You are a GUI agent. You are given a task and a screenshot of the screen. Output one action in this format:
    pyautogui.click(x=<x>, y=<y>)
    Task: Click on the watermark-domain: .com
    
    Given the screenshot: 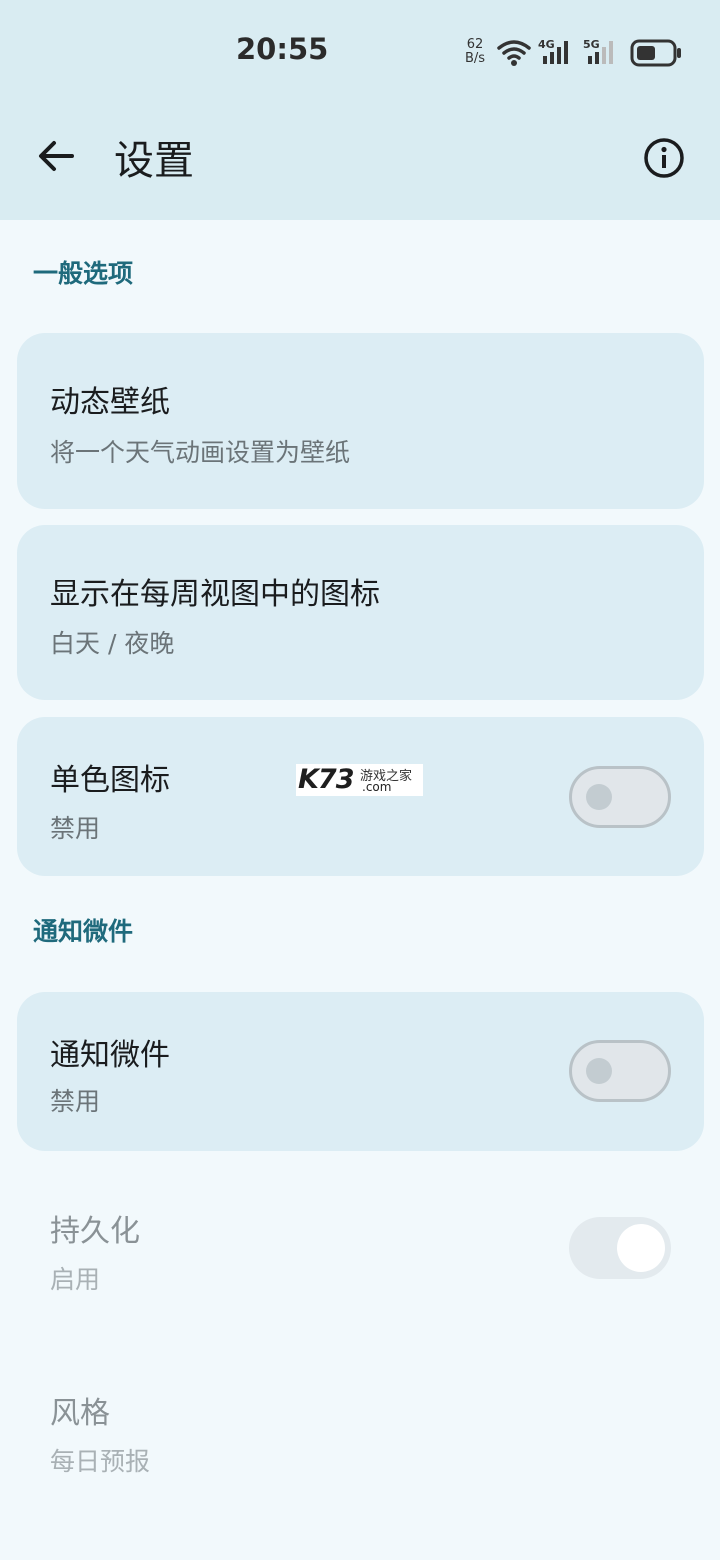 What is the action you would take?
    pyautogui.click(x=377, y=787)
    